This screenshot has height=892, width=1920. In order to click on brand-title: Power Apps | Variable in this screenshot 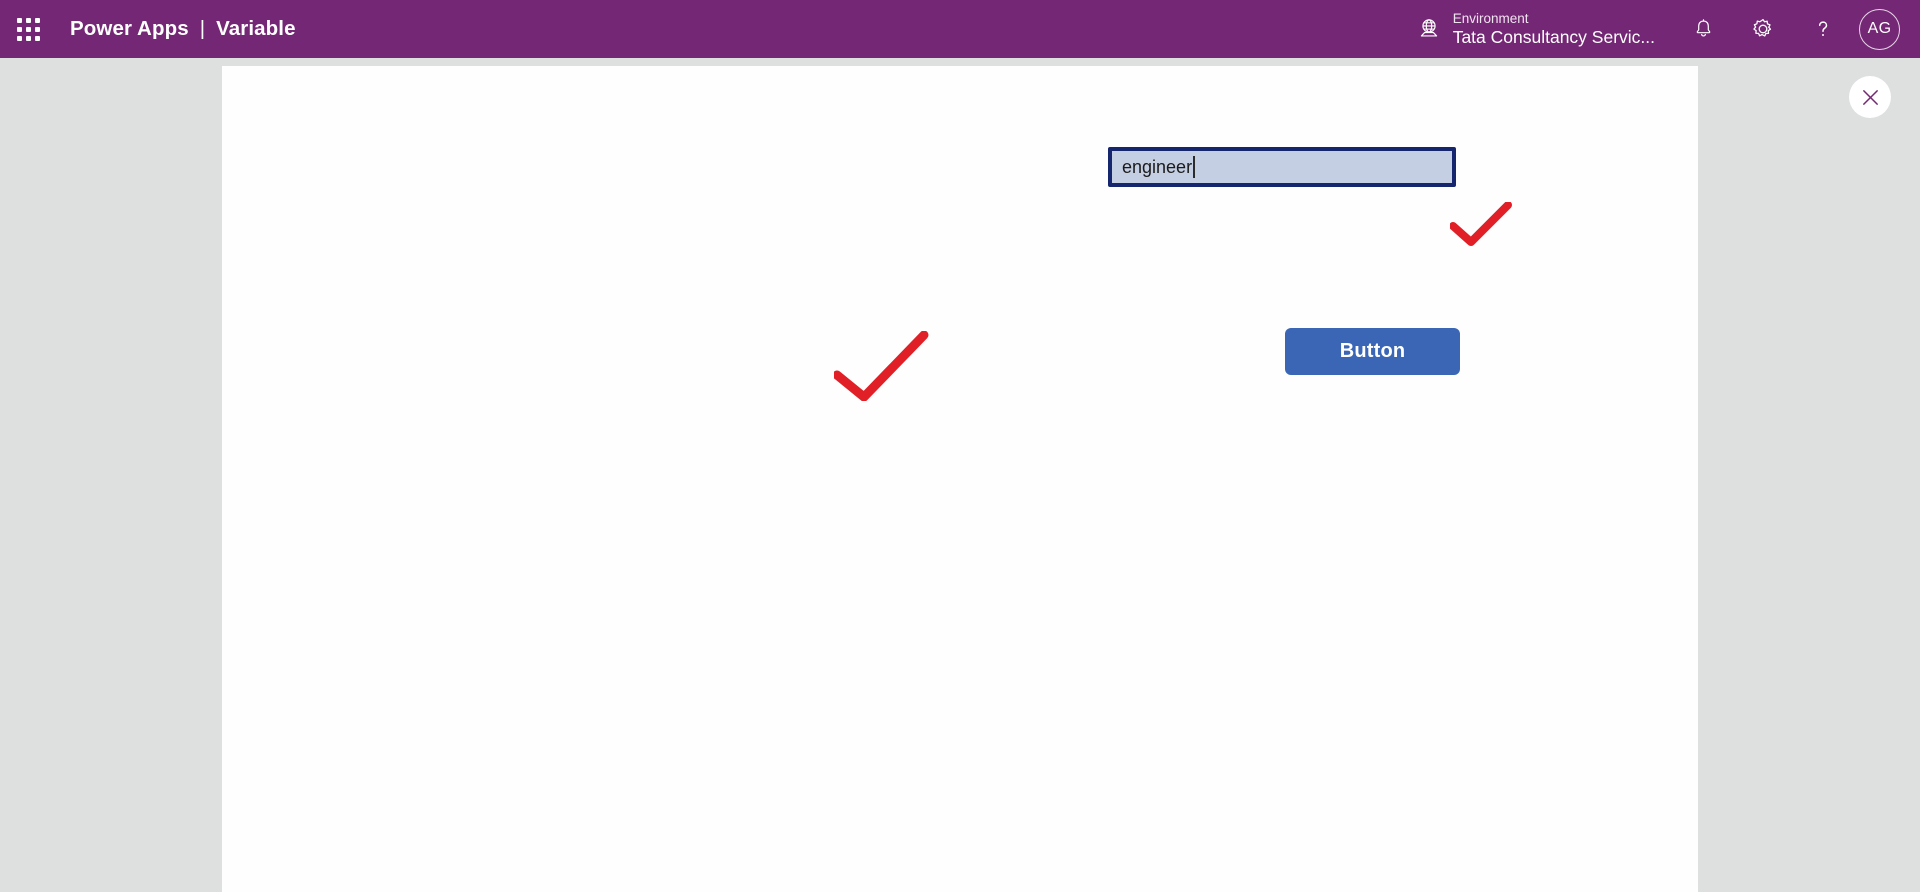, I will do `click(183, 29)`.